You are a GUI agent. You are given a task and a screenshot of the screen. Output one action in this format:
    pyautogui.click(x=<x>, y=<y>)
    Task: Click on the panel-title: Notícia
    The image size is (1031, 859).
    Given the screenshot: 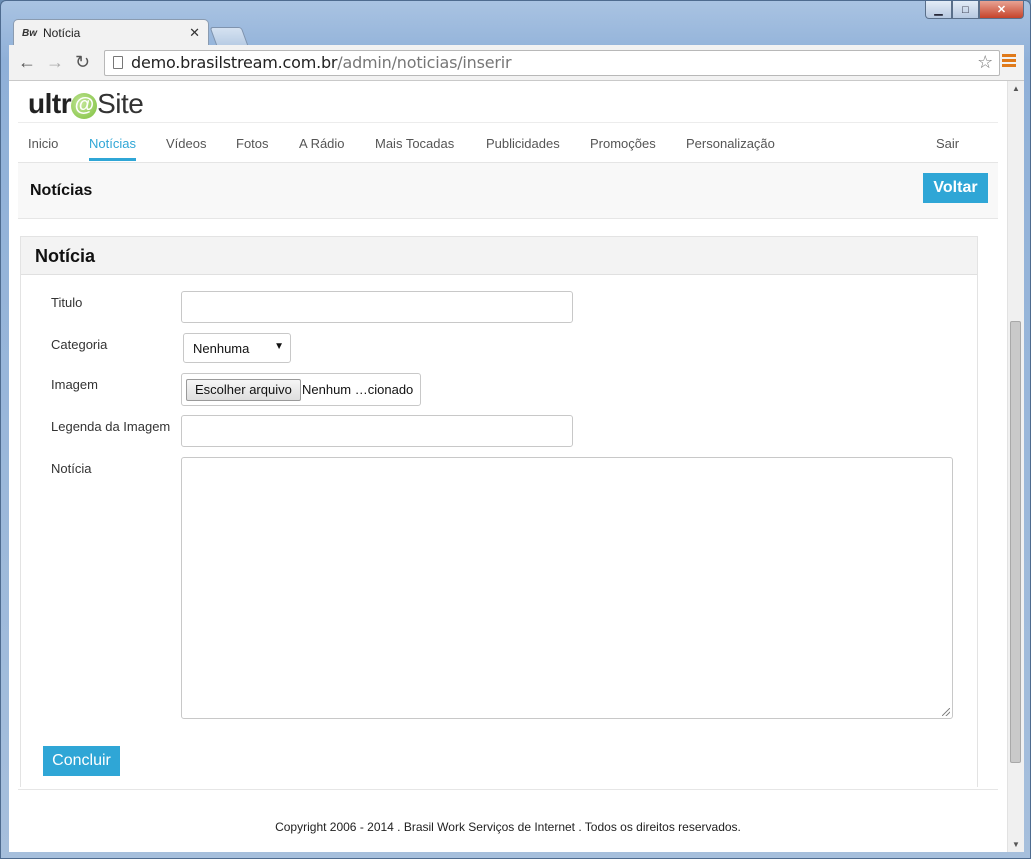 What is the action you would take?
    pyautogui.click(x=499, y=256)
    